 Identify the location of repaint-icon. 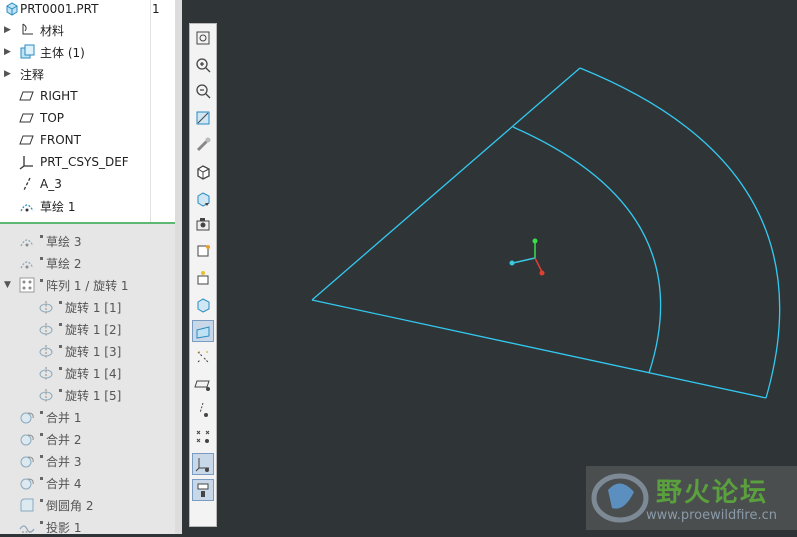
(203, 118).